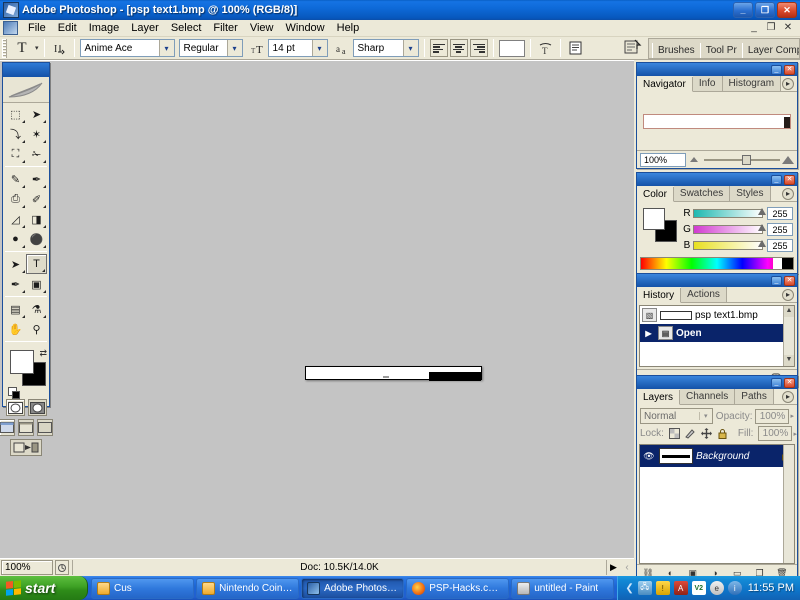 The height and width of the screenshot is (600, 800). I want to click on document-close-button: ✕, so click(788, 28).